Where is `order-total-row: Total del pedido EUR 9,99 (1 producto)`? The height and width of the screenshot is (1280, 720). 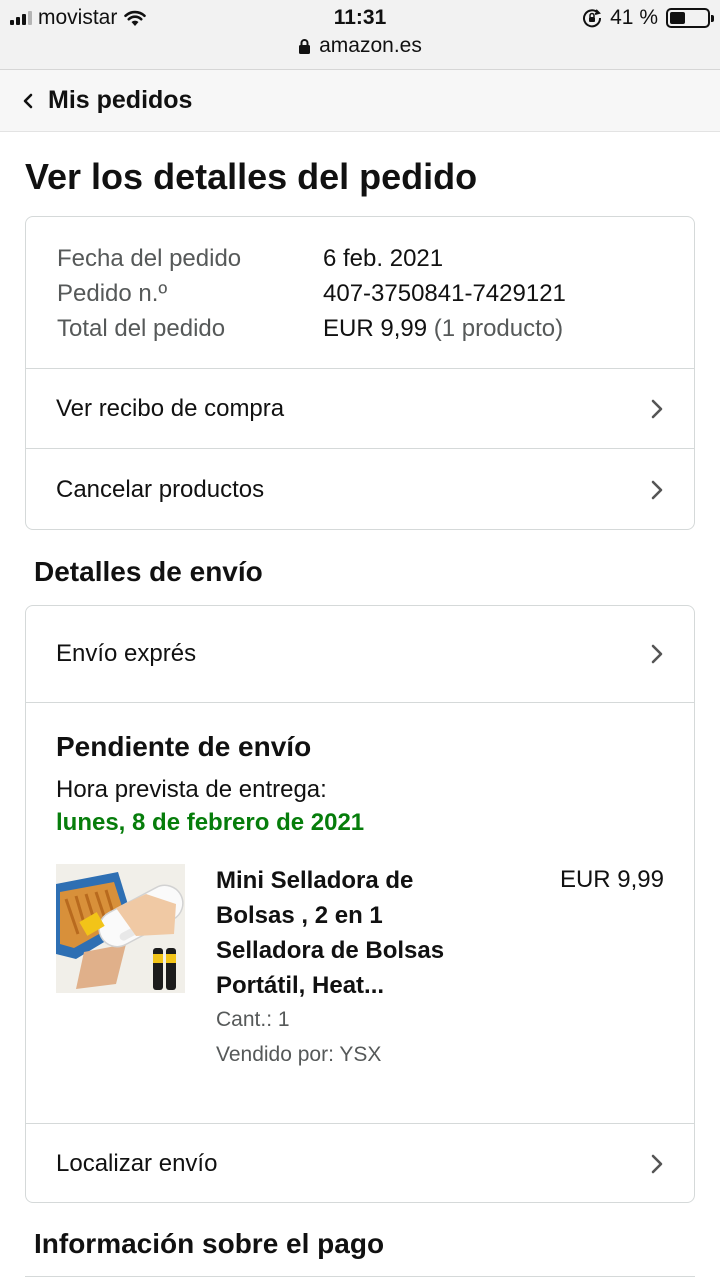
order-total-row: Total del pedido EUR 9,99 (1 producto) is located at coordinates (311, 328).